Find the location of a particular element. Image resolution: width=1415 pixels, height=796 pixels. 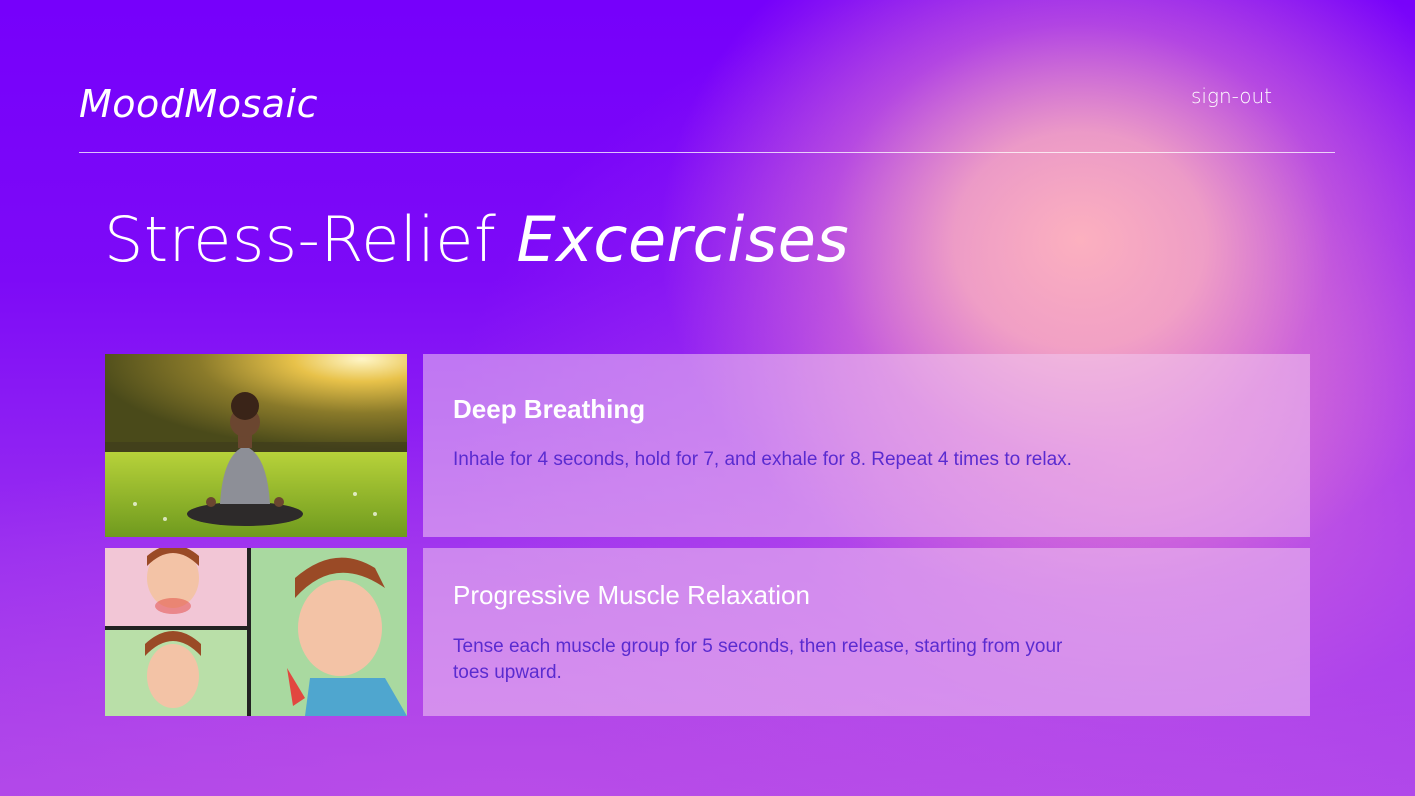

app-title: MoodMosaic is located at coordinates (198, 104).